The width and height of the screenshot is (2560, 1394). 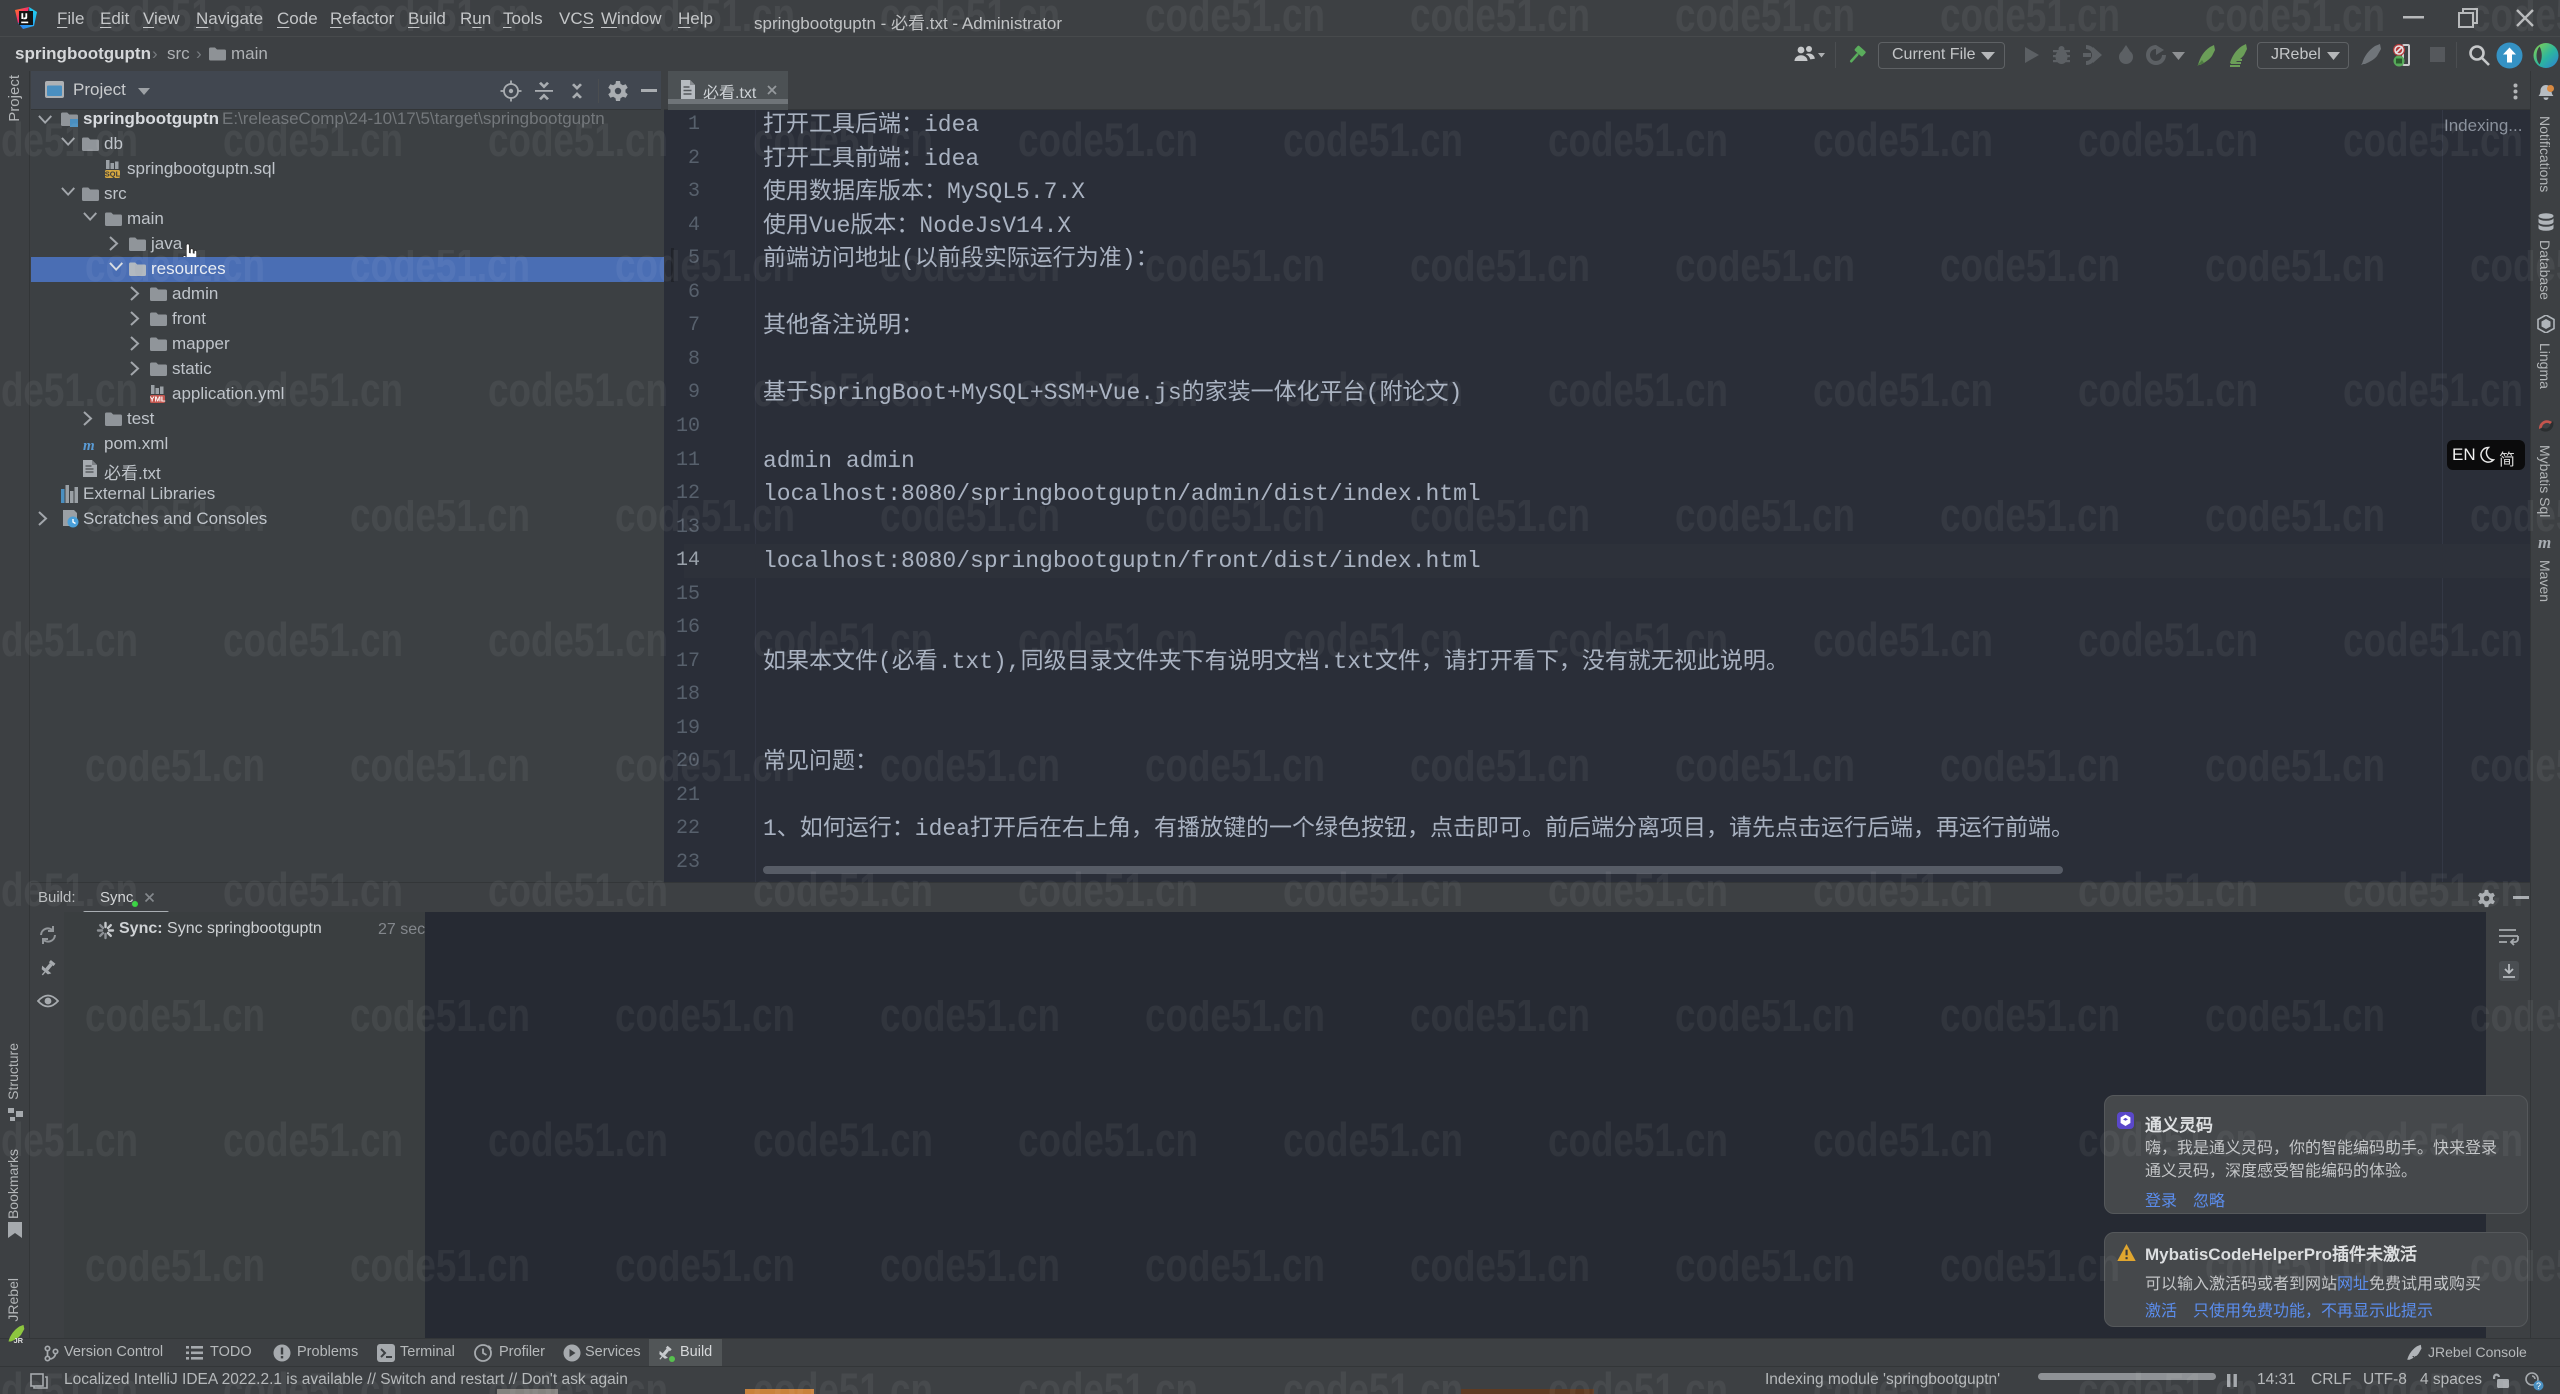 I want to click on svg-text: SQL, so click(x=113, y=174).